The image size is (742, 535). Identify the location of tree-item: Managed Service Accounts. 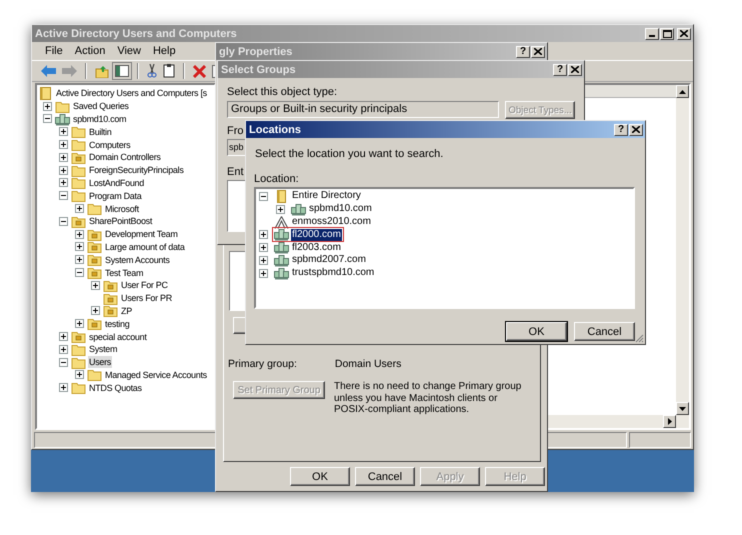
(156, 374).